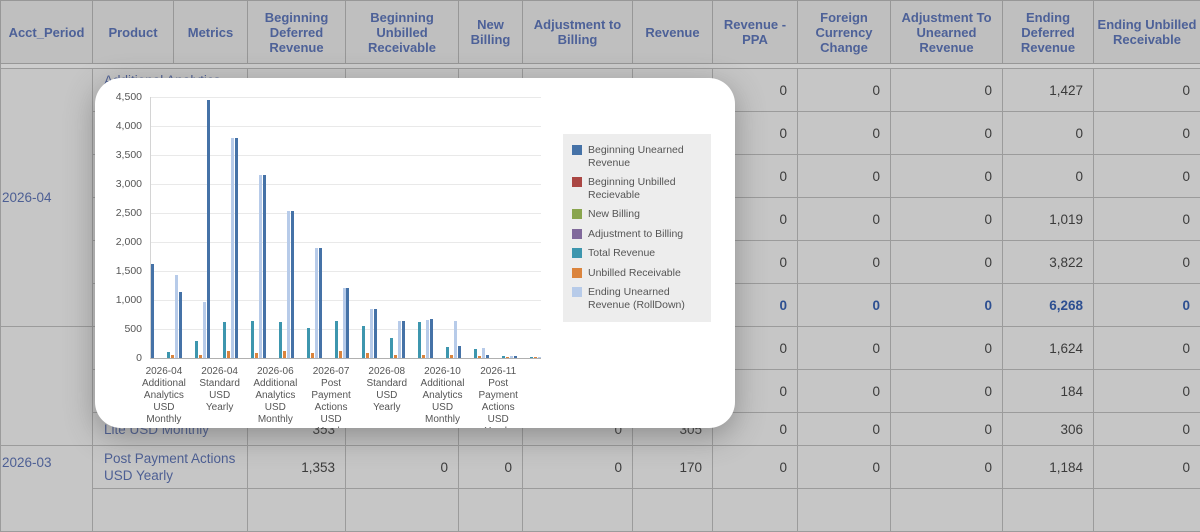  I want to click on column-header: Ending Unbilled Receivable, so click(1147, 32).